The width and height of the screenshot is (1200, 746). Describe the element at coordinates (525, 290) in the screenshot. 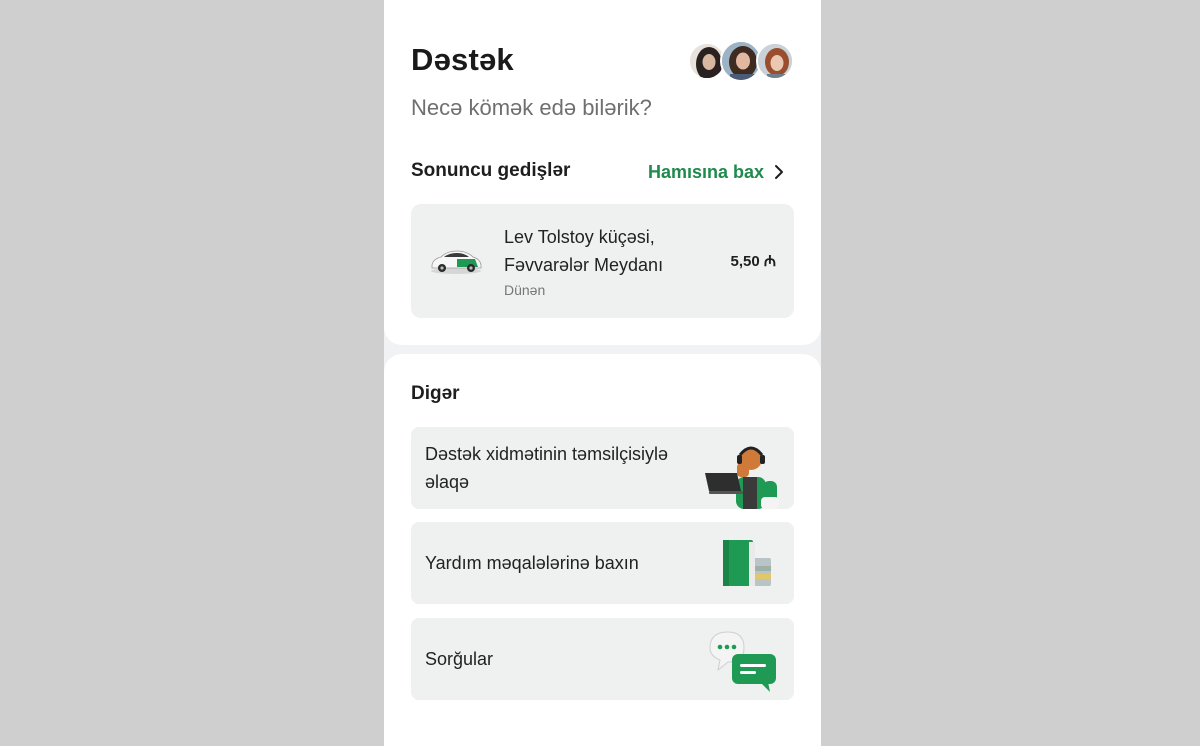

I see `ride-date: Dünən` at that location.